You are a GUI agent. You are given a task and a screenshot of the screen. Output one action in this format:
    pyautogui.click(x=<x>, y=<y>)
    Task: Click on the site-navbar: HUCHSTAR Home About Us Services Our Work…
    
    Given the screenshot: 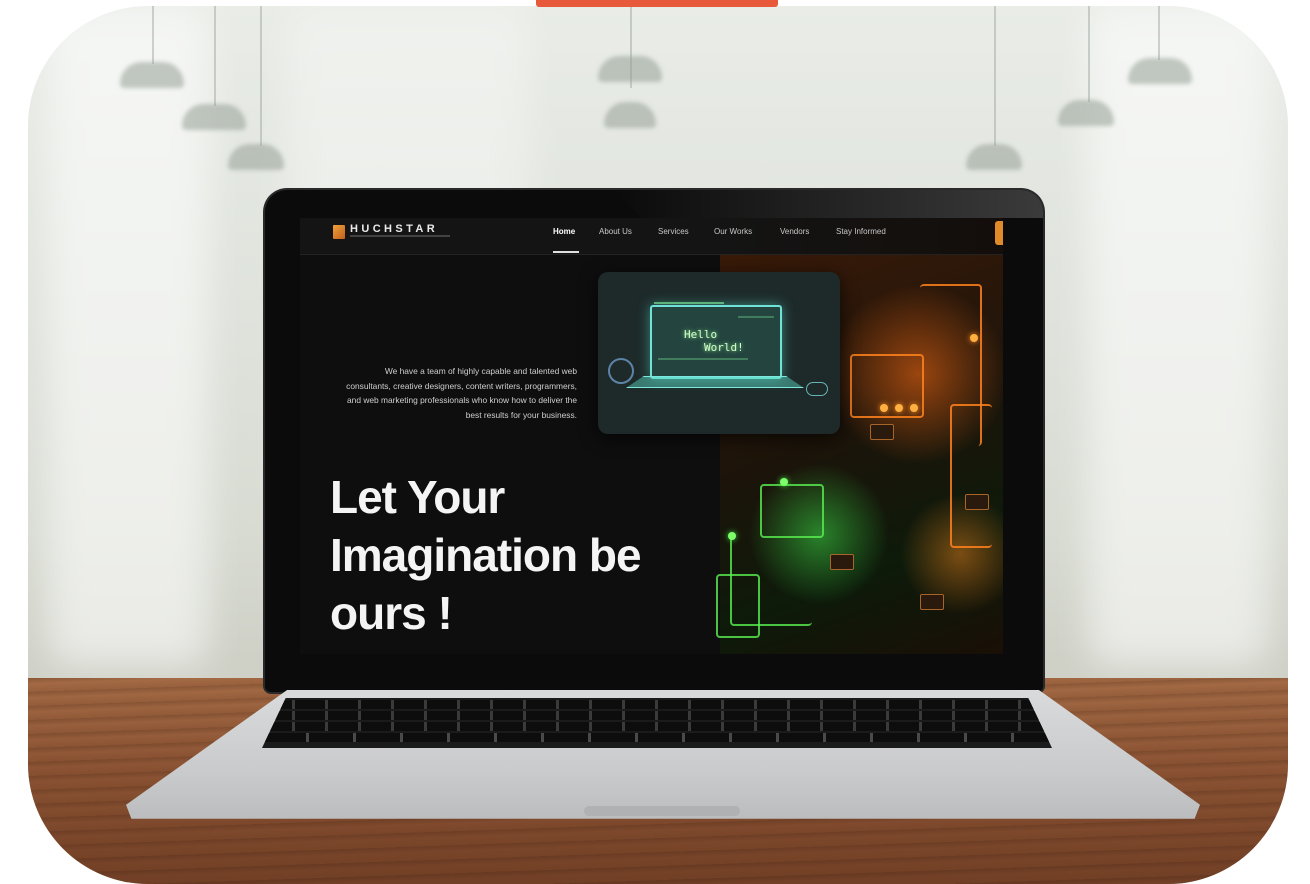 What is the action you would take?
    pyautogui.click(x=651, y=236)
    